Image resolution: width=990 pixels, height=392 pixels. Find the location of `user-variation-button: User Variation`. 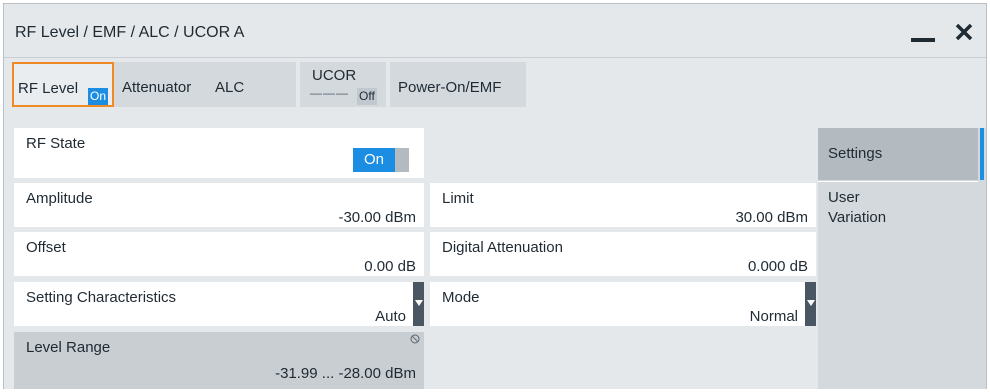

user-variation-button: User Variation is located at coordinates (898, 210).